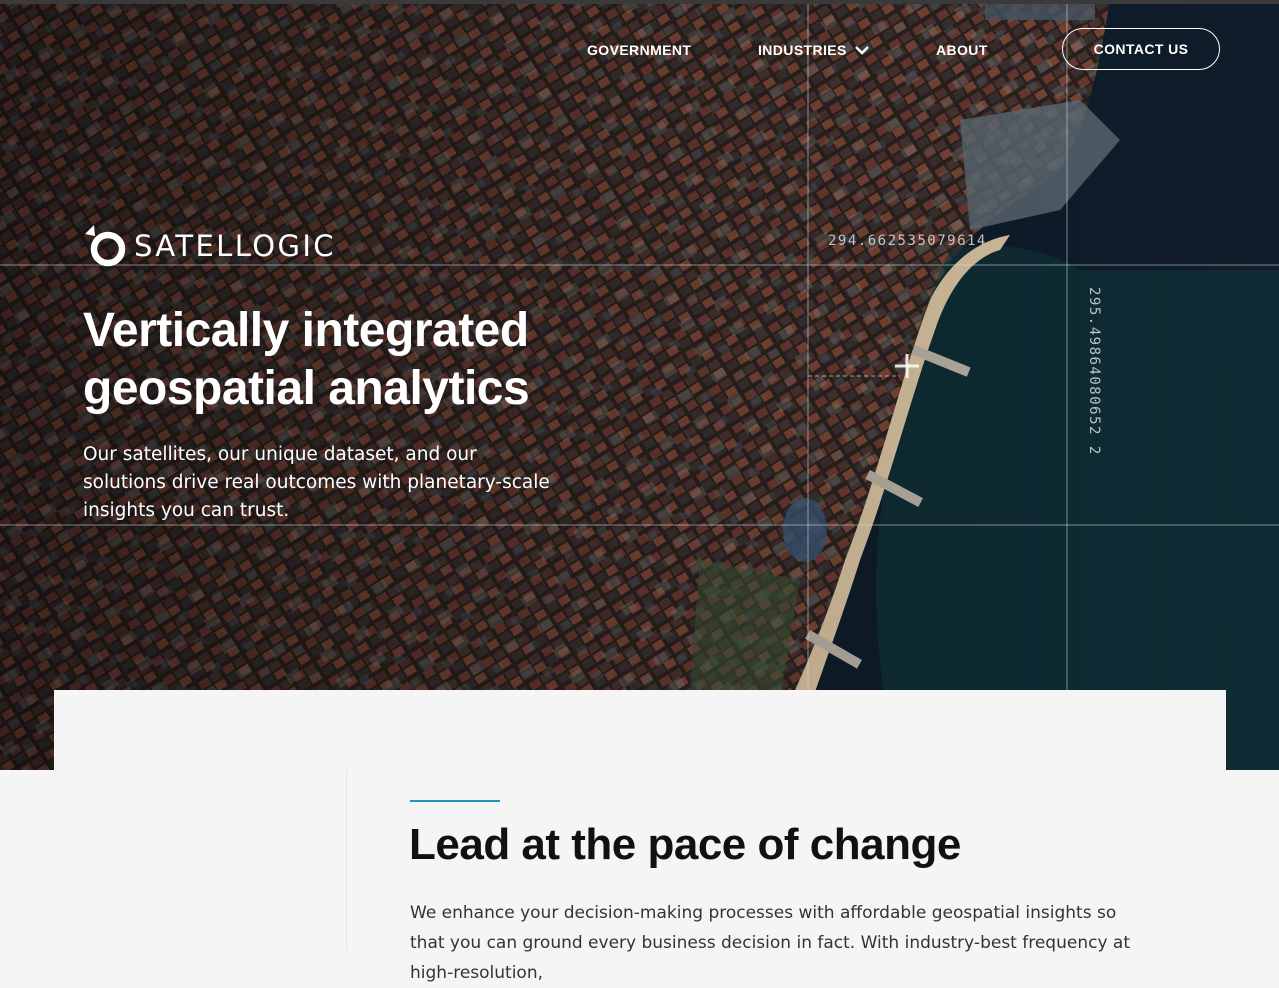 Image resolution: width=1279 pixels, height=988 pixels. What do you see at coordinates (962, 50) in the screenshot?
I see `nav-about: ABOUT` at bounding box center [962, 50].